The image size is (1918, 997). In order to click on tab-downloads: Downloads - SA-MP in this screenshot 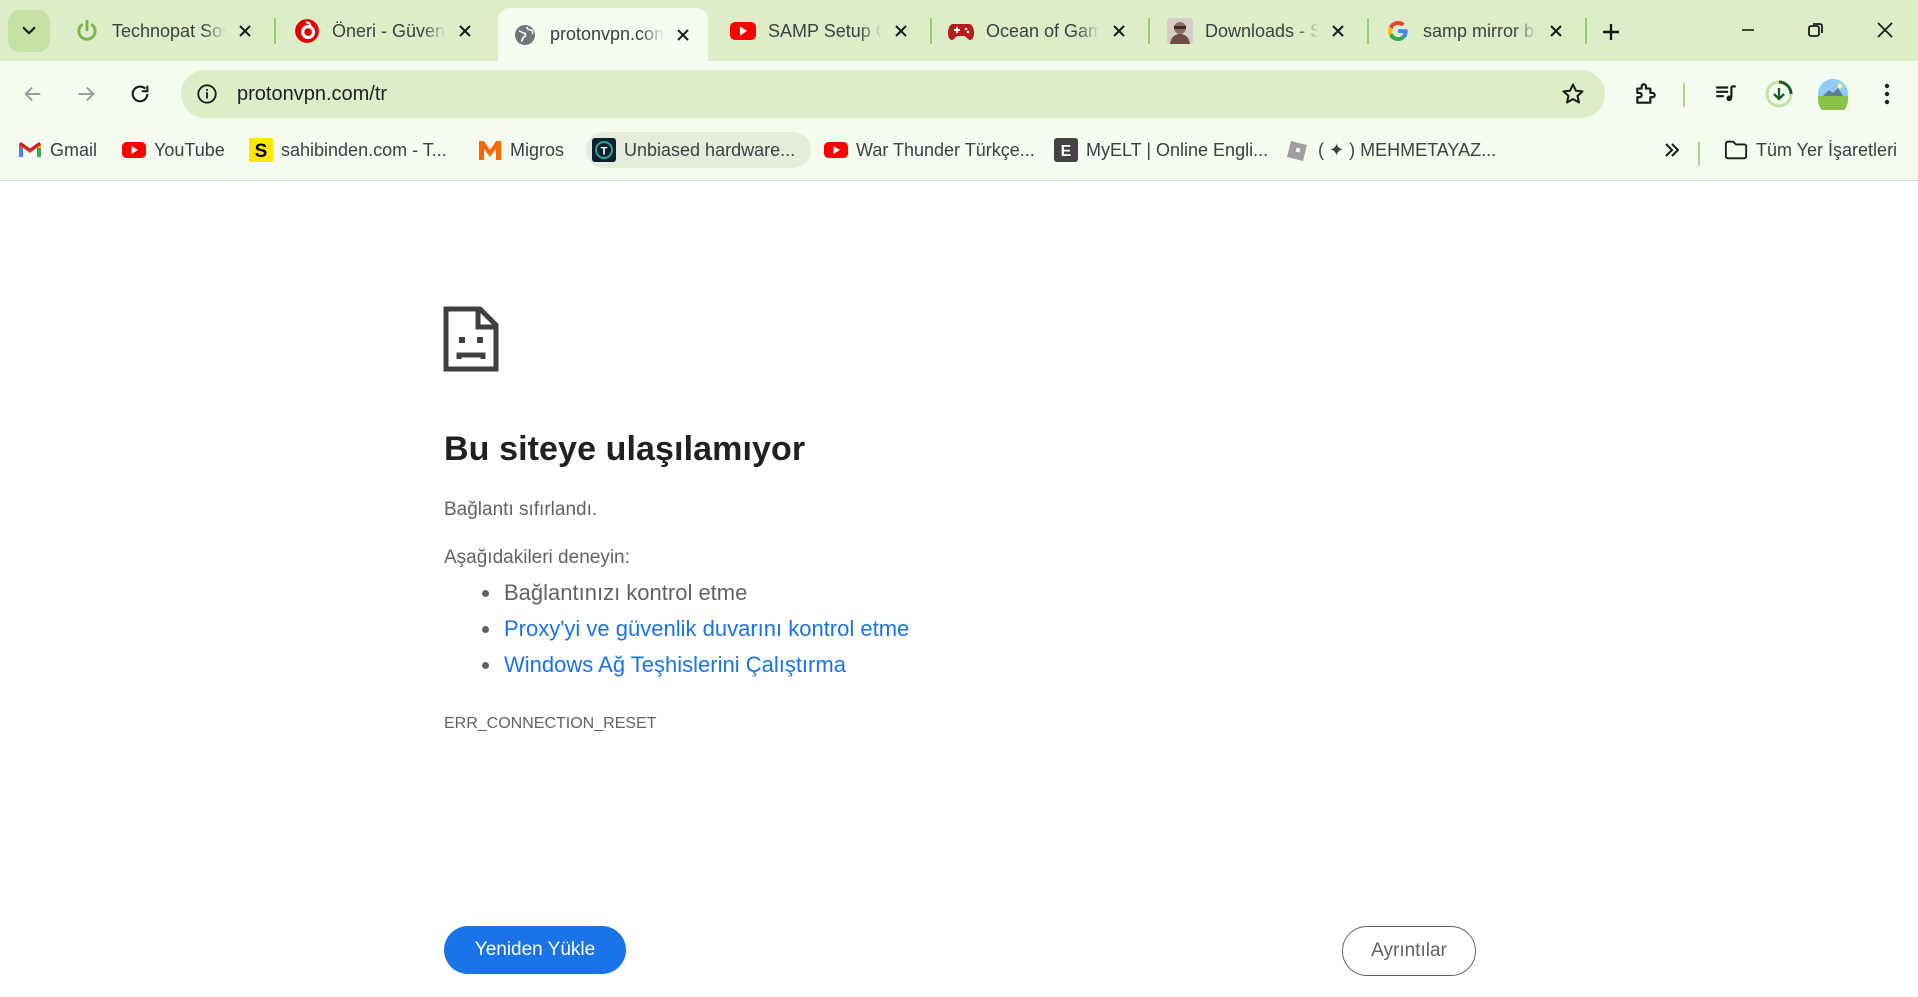, I will do `click(1258, 31)`.